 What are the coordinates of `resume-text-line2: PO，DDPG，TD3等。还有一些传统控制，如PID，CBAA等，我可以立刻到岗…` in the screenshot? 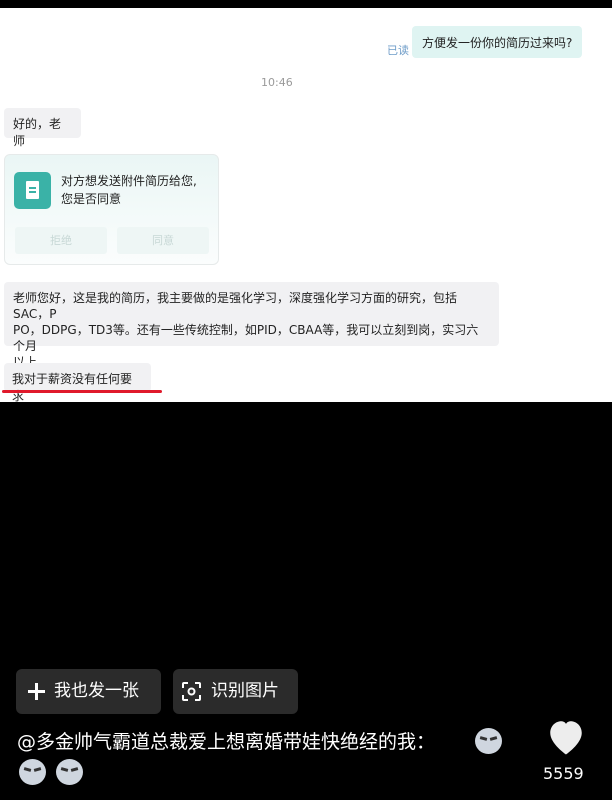 It's located at (246, 338).